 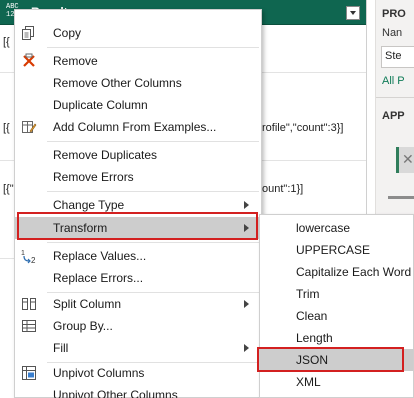 I want to click on properties-heading: PRO, so click(x=394, y=14).